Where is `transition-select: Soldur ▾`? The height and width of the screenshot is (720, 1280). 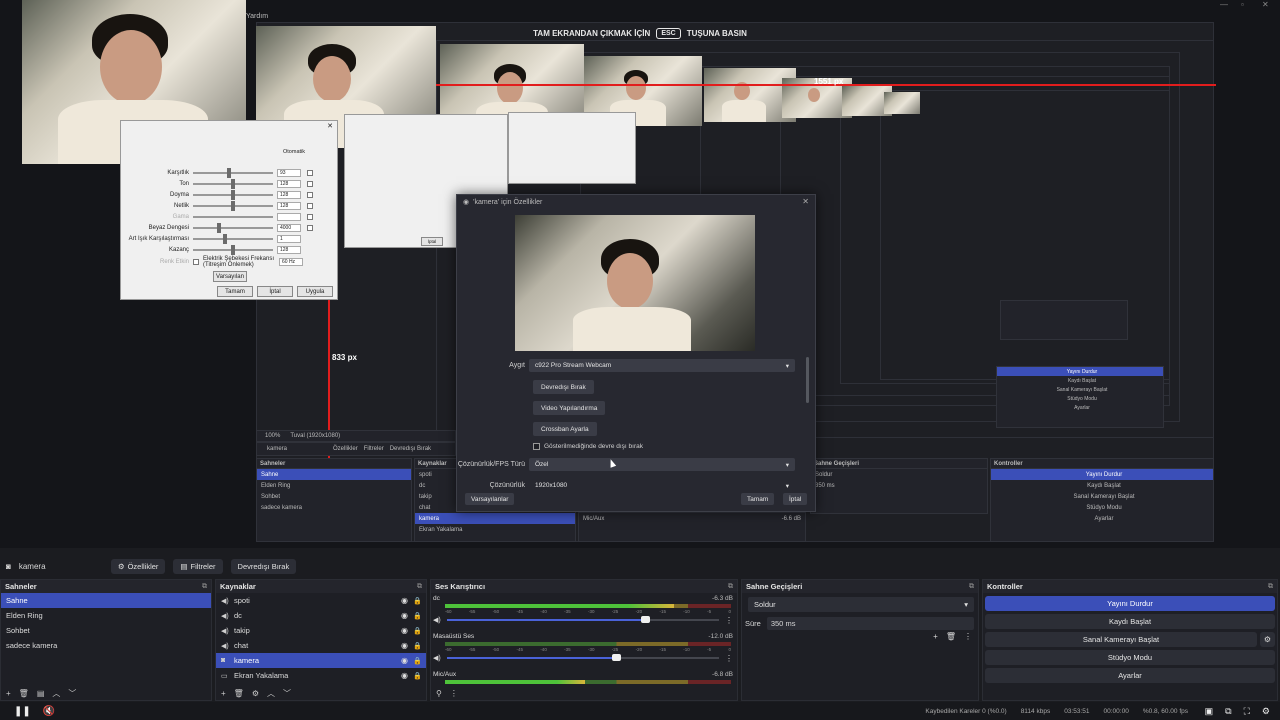
transition-select: Soldur ▾ is located at coordinates (861, 604).